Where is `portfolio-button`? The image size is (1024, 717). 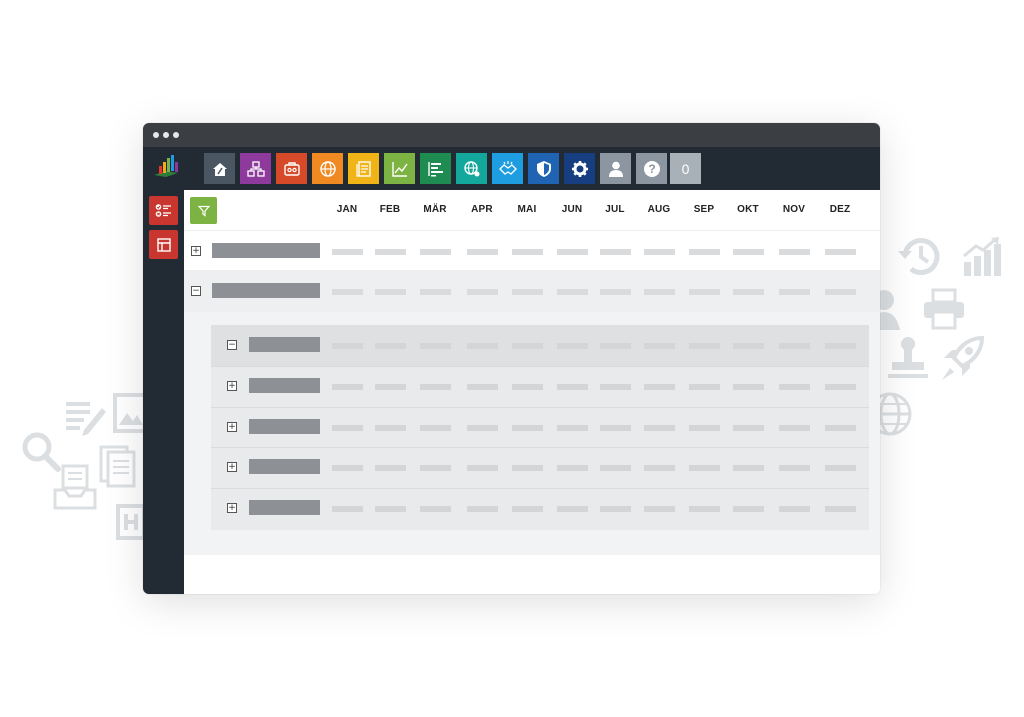 portfolio-button is located at coordinates (291, 168).